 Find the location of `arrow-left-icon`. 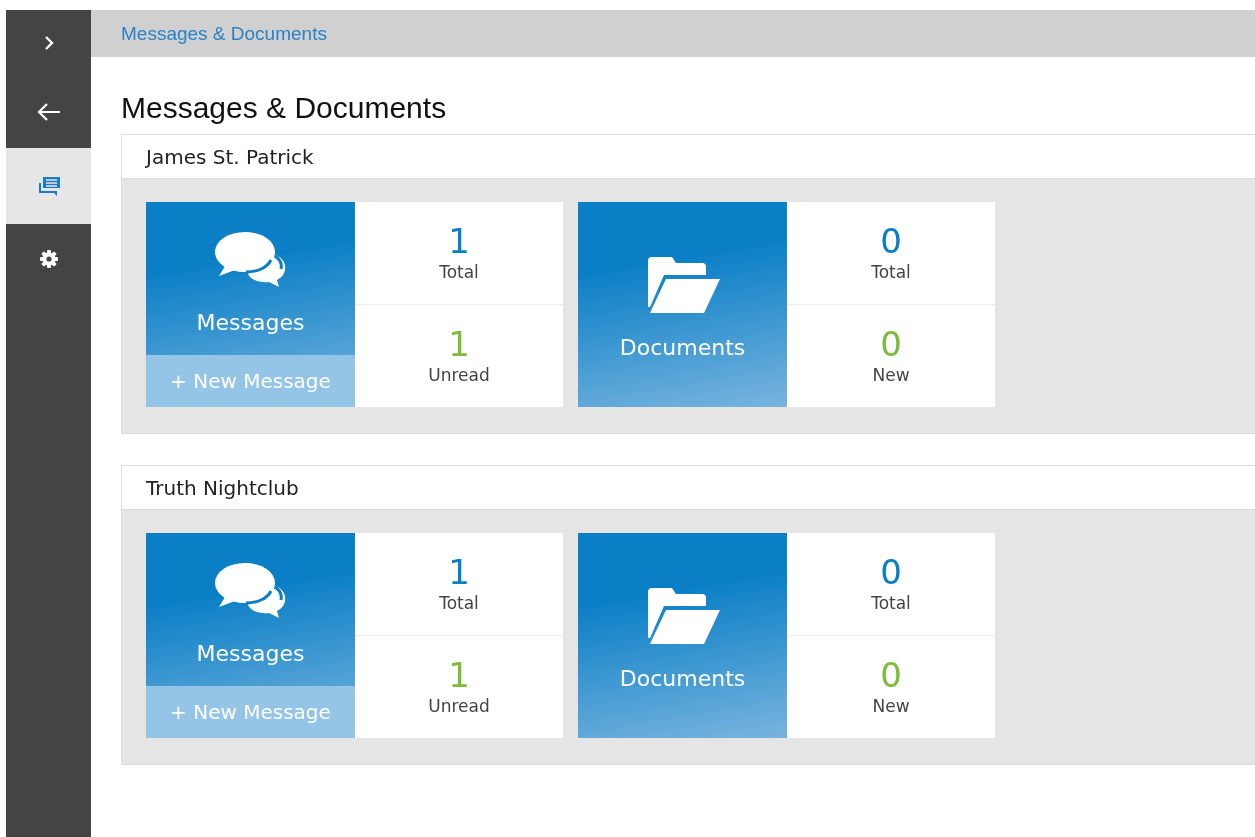

arrow-left-icon is located at coordinates (48, 111).